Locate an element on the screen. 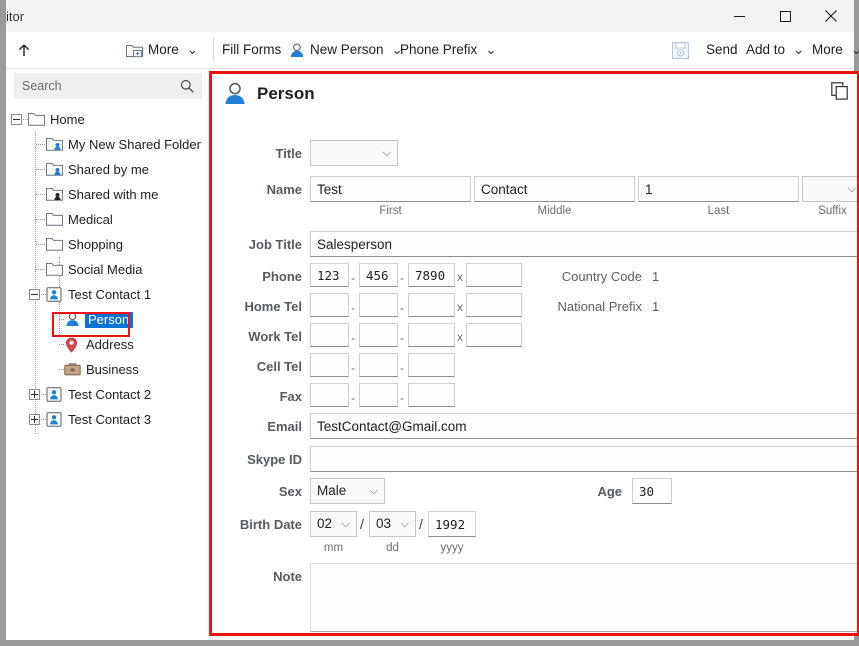 This screenshot has width=859, height=646. age-input: 30 is located at coordinates (652, 491).